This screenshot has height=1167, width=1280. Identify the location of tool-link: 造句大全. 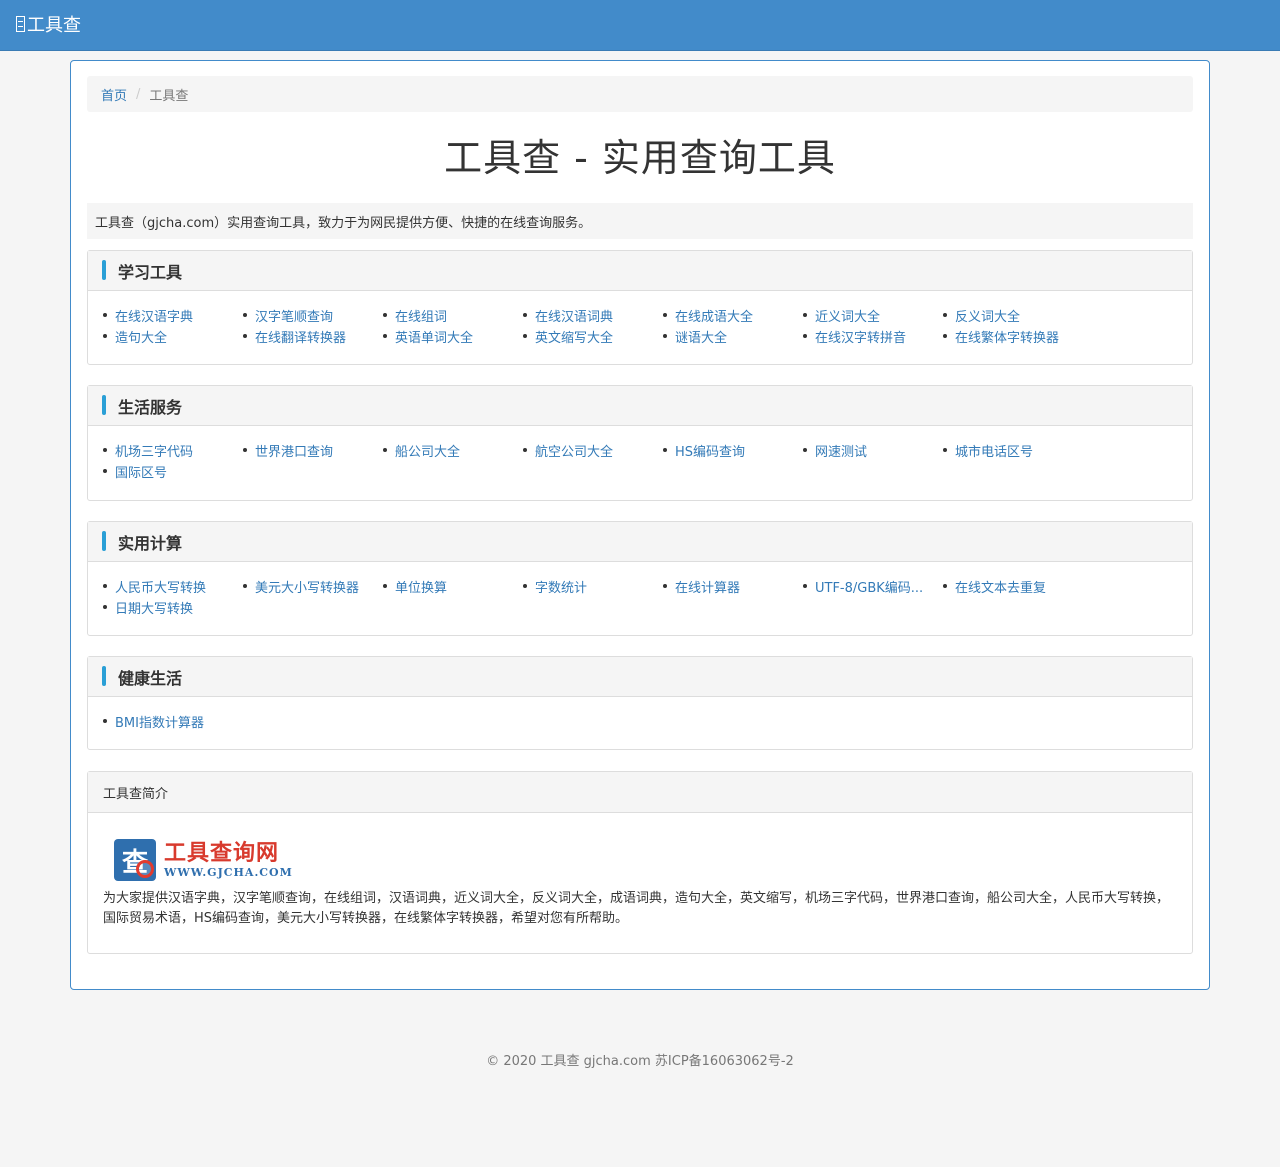
(141, 336).